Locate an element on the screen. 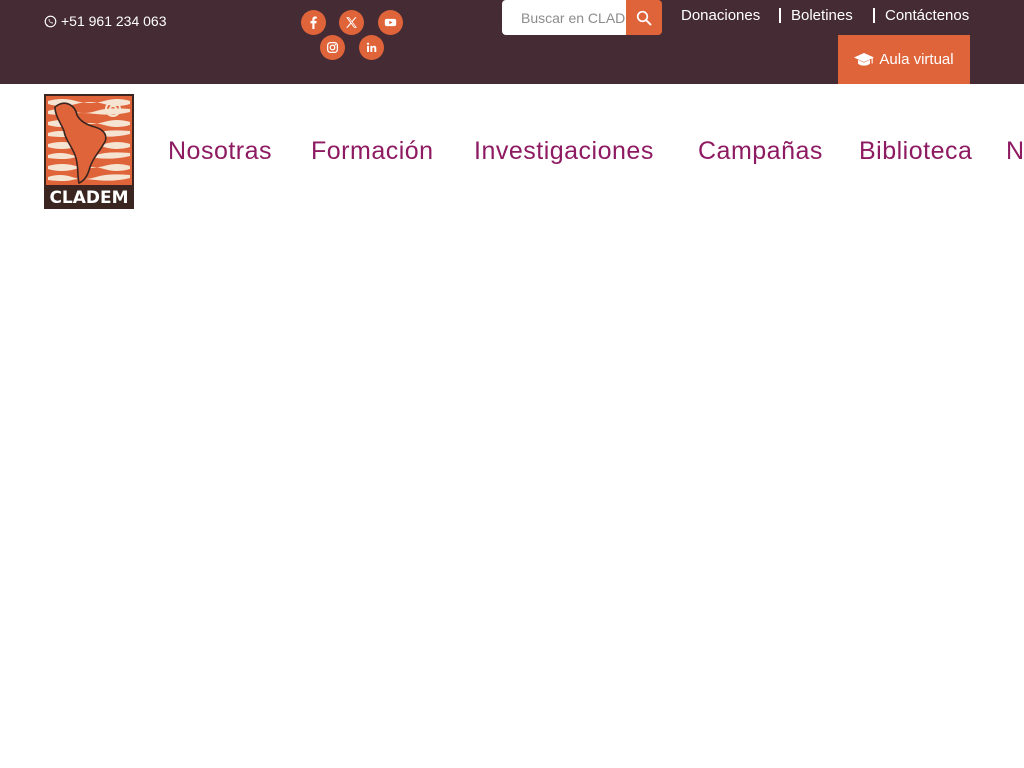 Image resolution: width=1024 pixels, height=768 pixels. instagram-button is located at coordinates (332, 47).